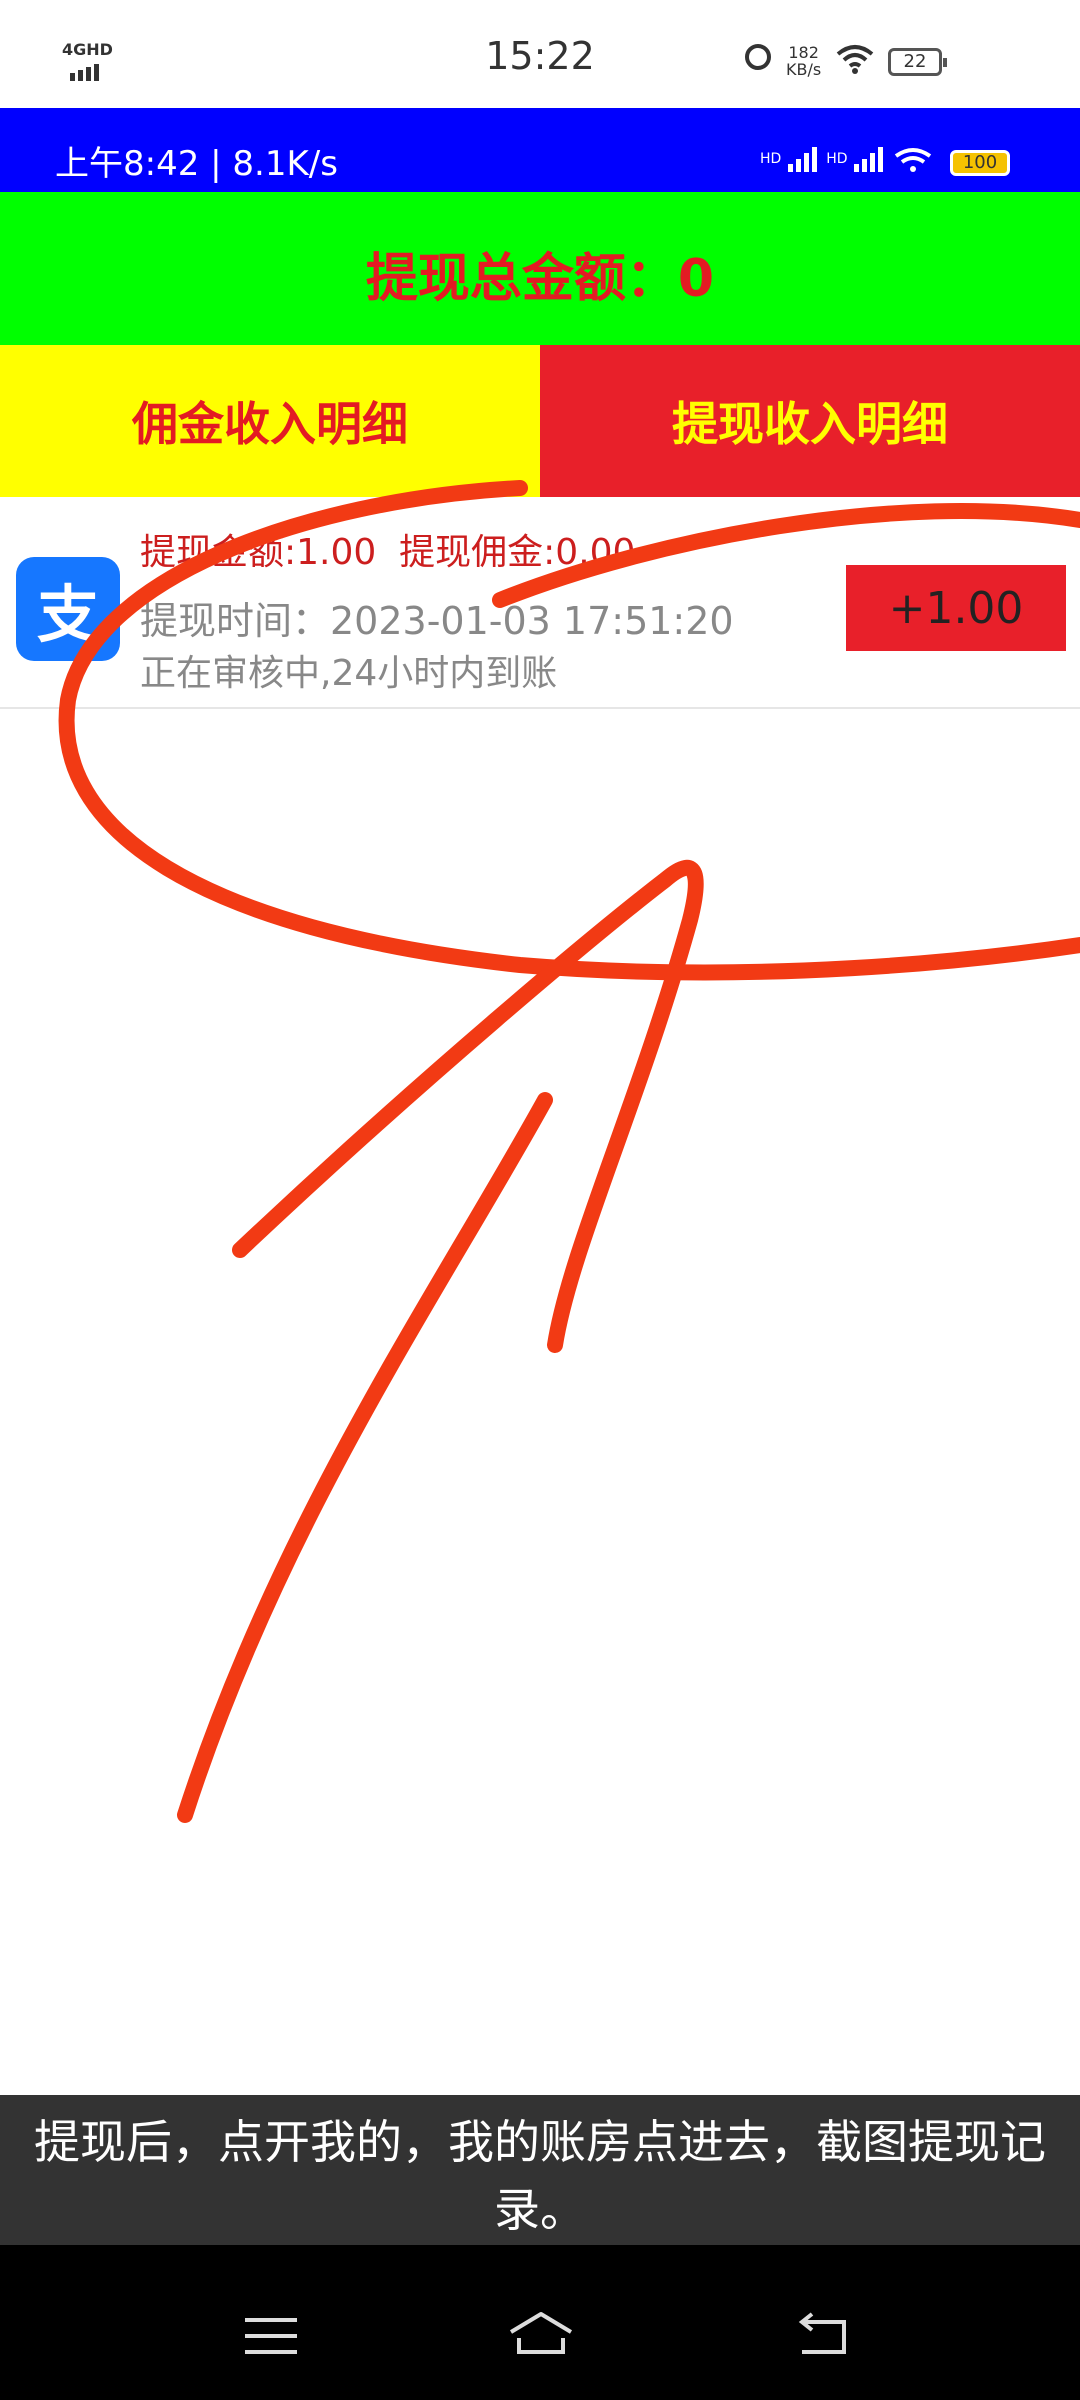  What do you see at coordinates (271, 2342) in the screenshot?
I see `menu-icon` at bounding box center [271, 2342].